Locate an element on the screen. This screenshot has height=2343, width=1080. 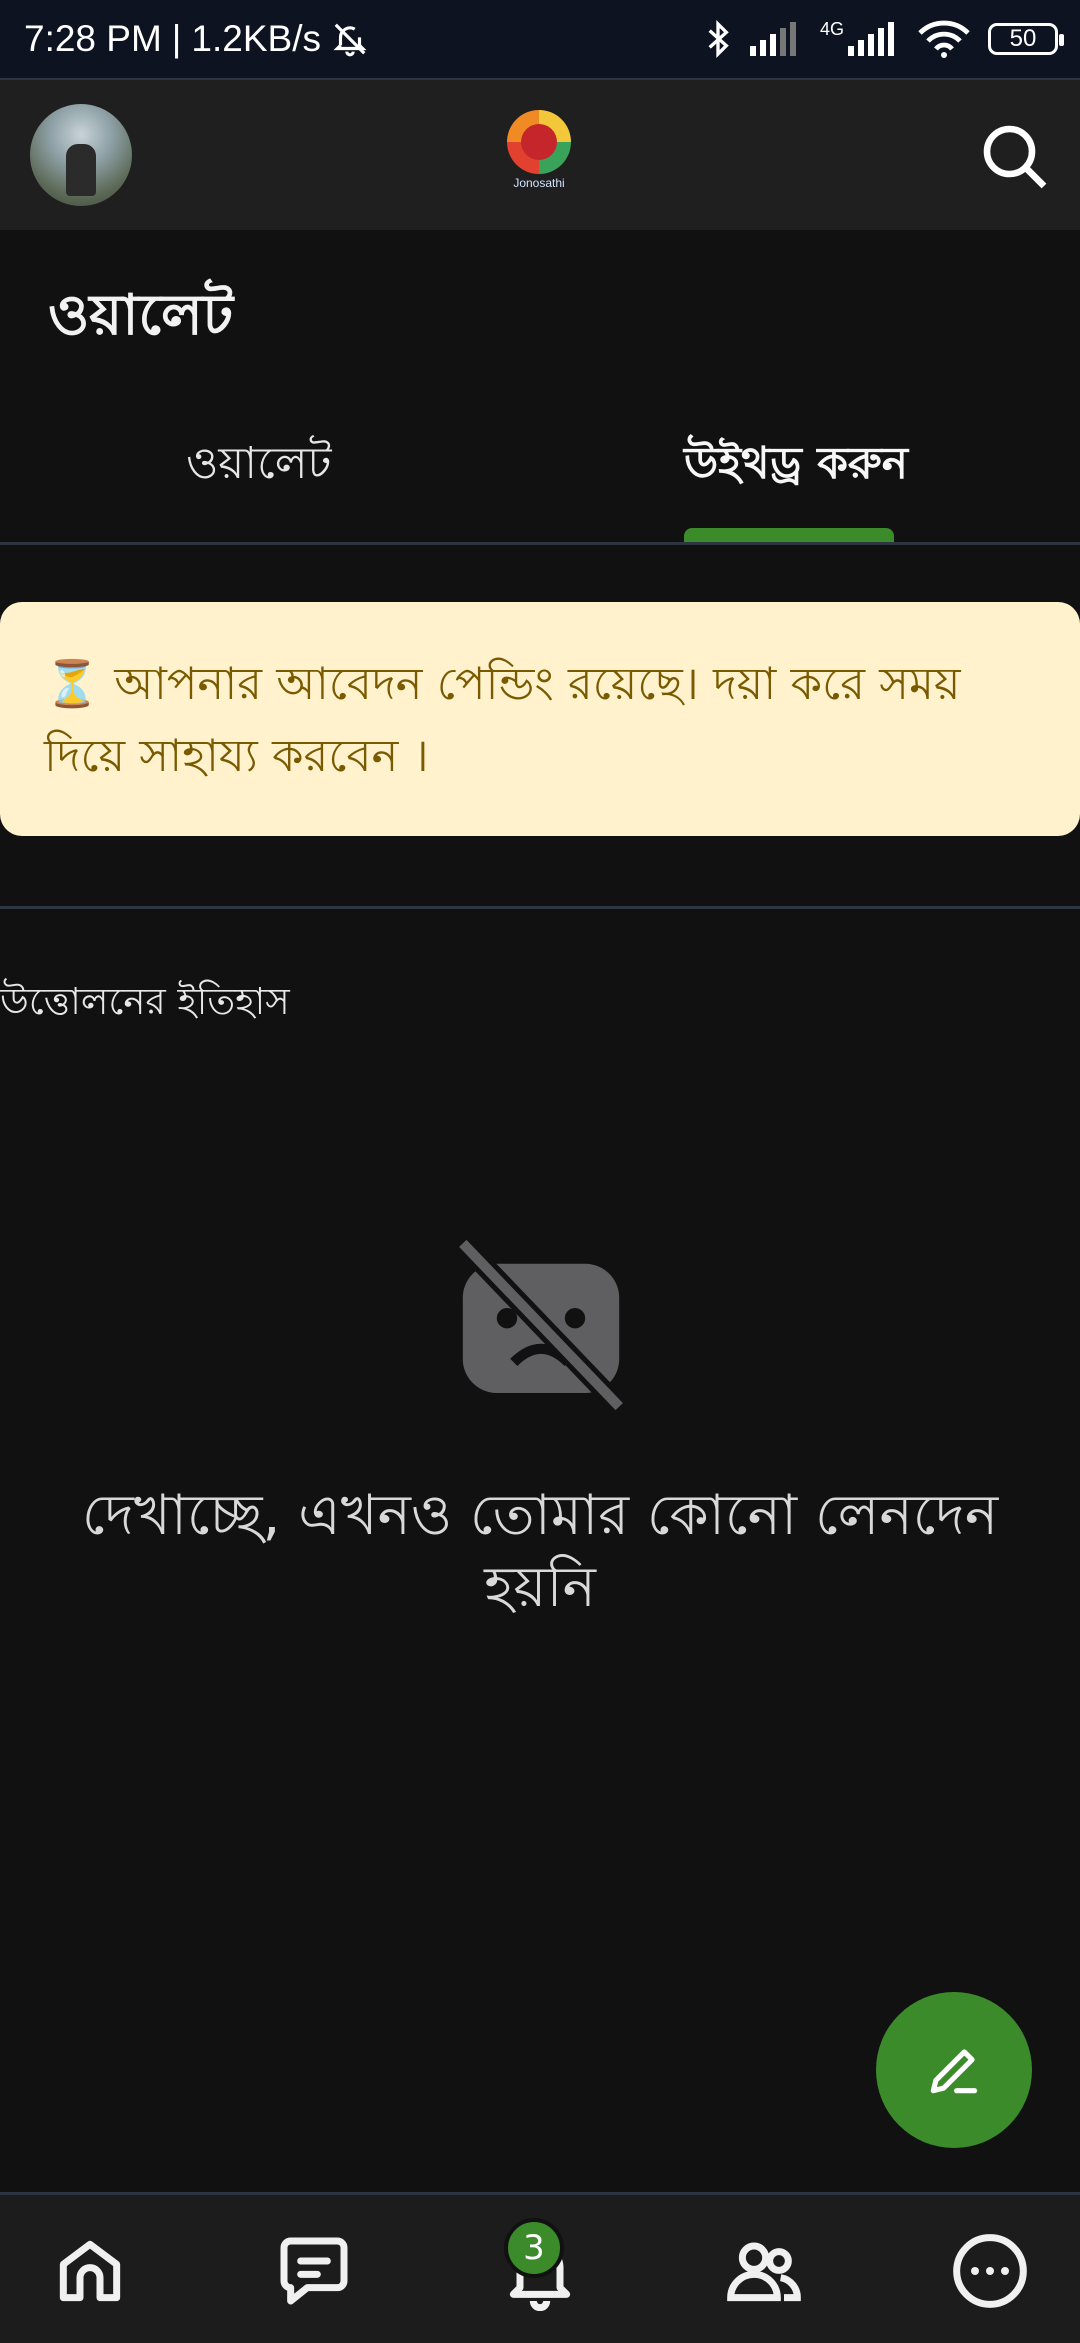
empty-state-message: দেখাচ্ছে, এখনও তোমার কোনো লেনদেন হয়নি is located at coordinates (540, 1551).